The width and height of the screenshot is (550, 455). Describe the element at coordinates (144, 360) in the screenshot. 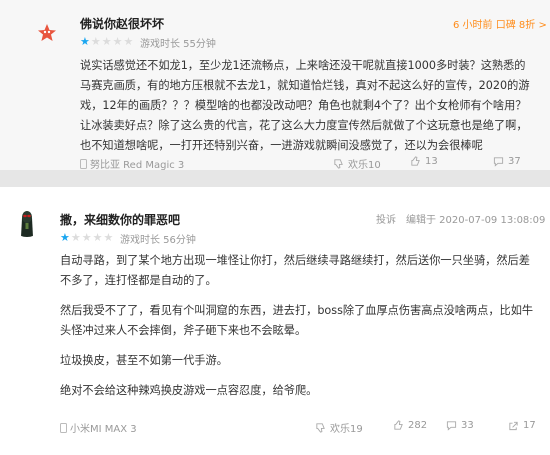

I see `review-paragraph: 垃圾换皮，甚至不如第一代手游。` at that location.